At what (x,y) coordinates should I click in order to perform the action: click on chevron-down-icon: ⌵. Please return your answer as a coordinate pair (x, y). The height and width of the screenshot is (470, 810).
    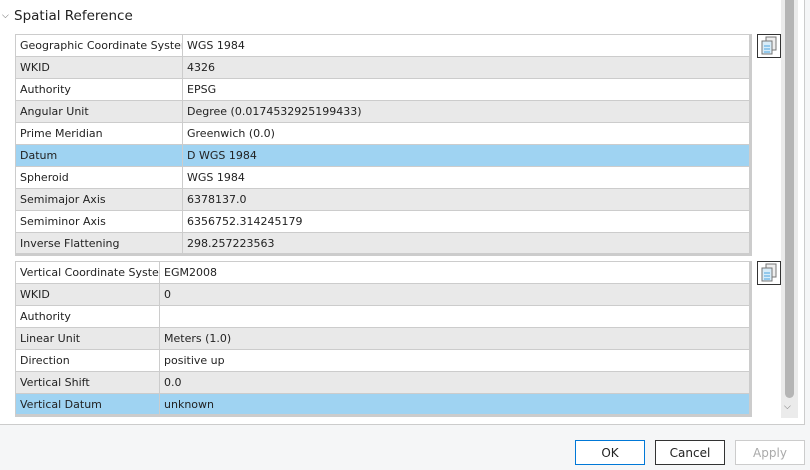
    Looking at the image, I should click on (5, 16).